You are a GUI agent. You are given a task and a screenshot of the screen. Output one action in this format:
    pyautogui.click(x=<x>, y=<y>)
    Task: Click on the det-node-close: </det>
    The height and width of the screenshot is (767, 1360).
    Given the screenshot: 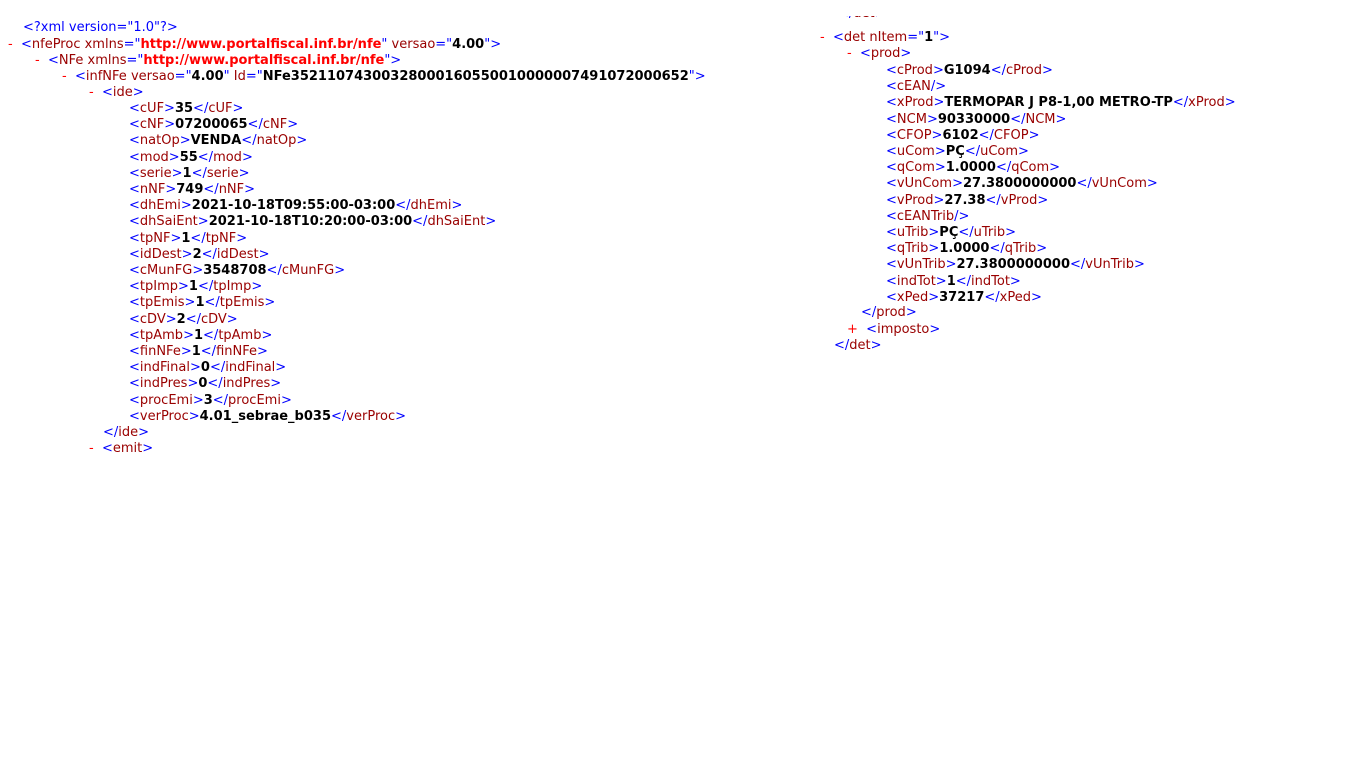 What is the action you would take?
    pyautogui.click(x=858, y=345)
    